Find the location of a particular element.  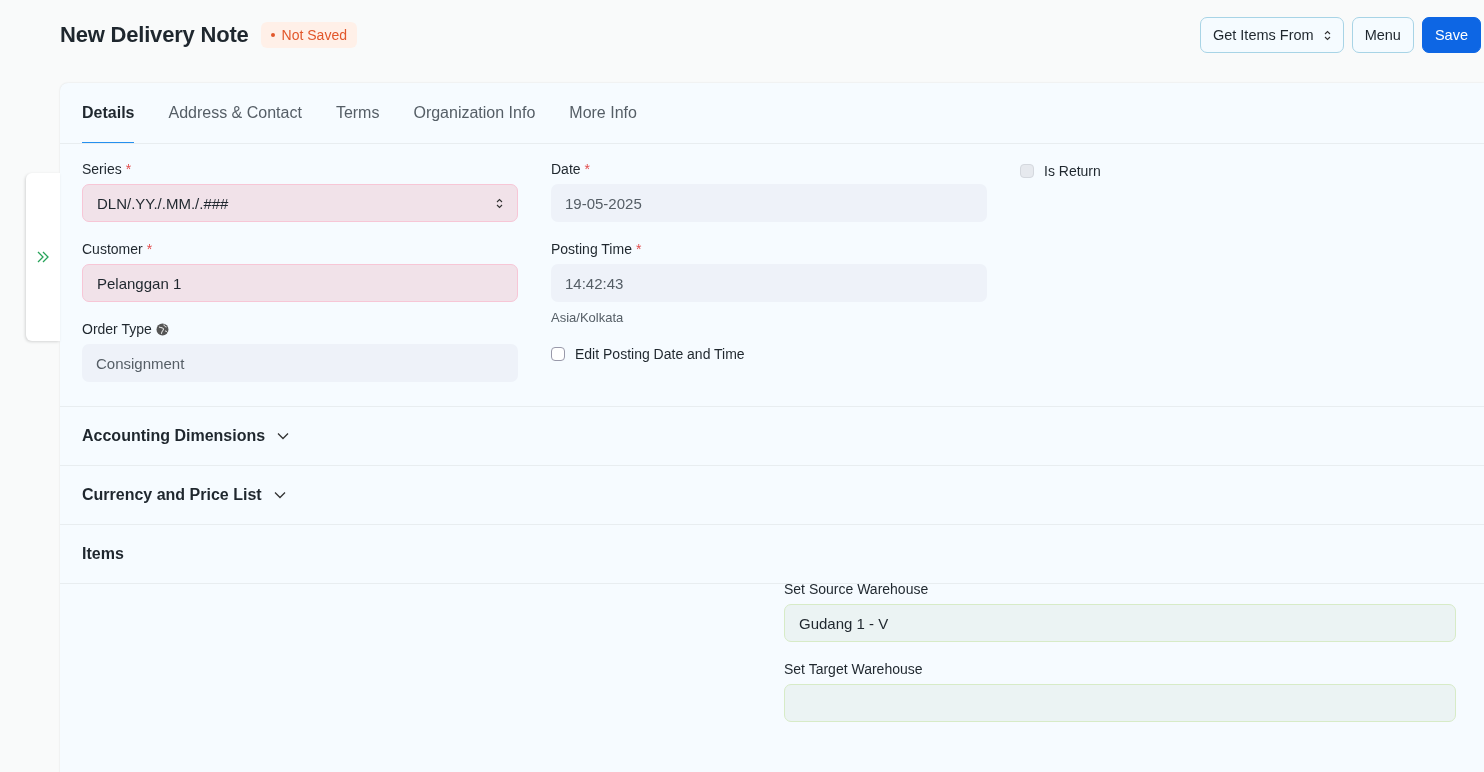

field-label: Date is located at coordinates (566, 169).